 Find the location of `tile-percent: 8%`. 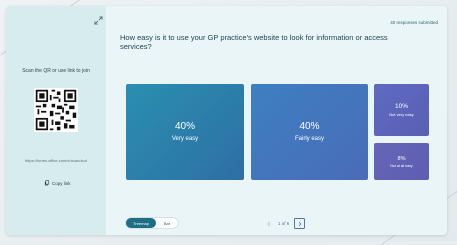

tile-percent: 8% is located at coordinates (401, 158).